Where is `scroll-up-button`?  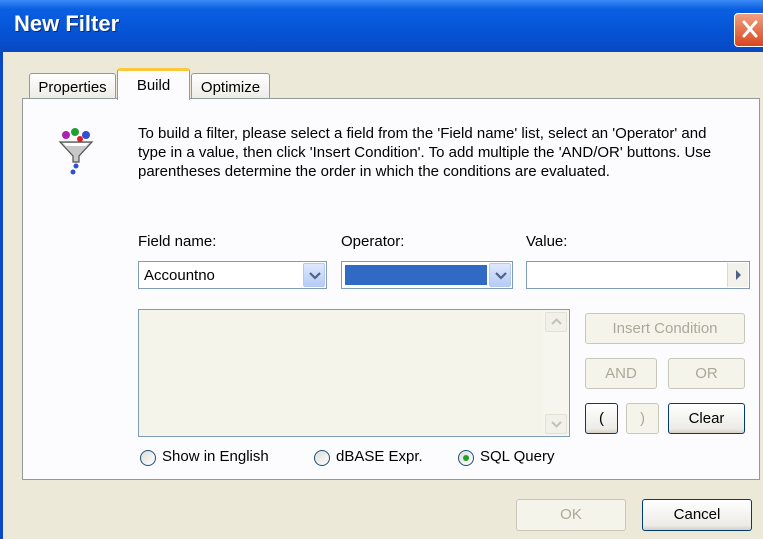 scroll-up-button is located at coordinates (556, 322).